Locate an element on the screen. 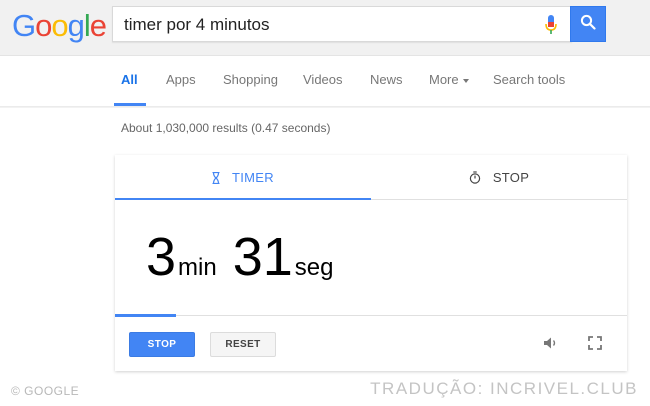  fullscreen-icon is located at coordinates (595, 343).